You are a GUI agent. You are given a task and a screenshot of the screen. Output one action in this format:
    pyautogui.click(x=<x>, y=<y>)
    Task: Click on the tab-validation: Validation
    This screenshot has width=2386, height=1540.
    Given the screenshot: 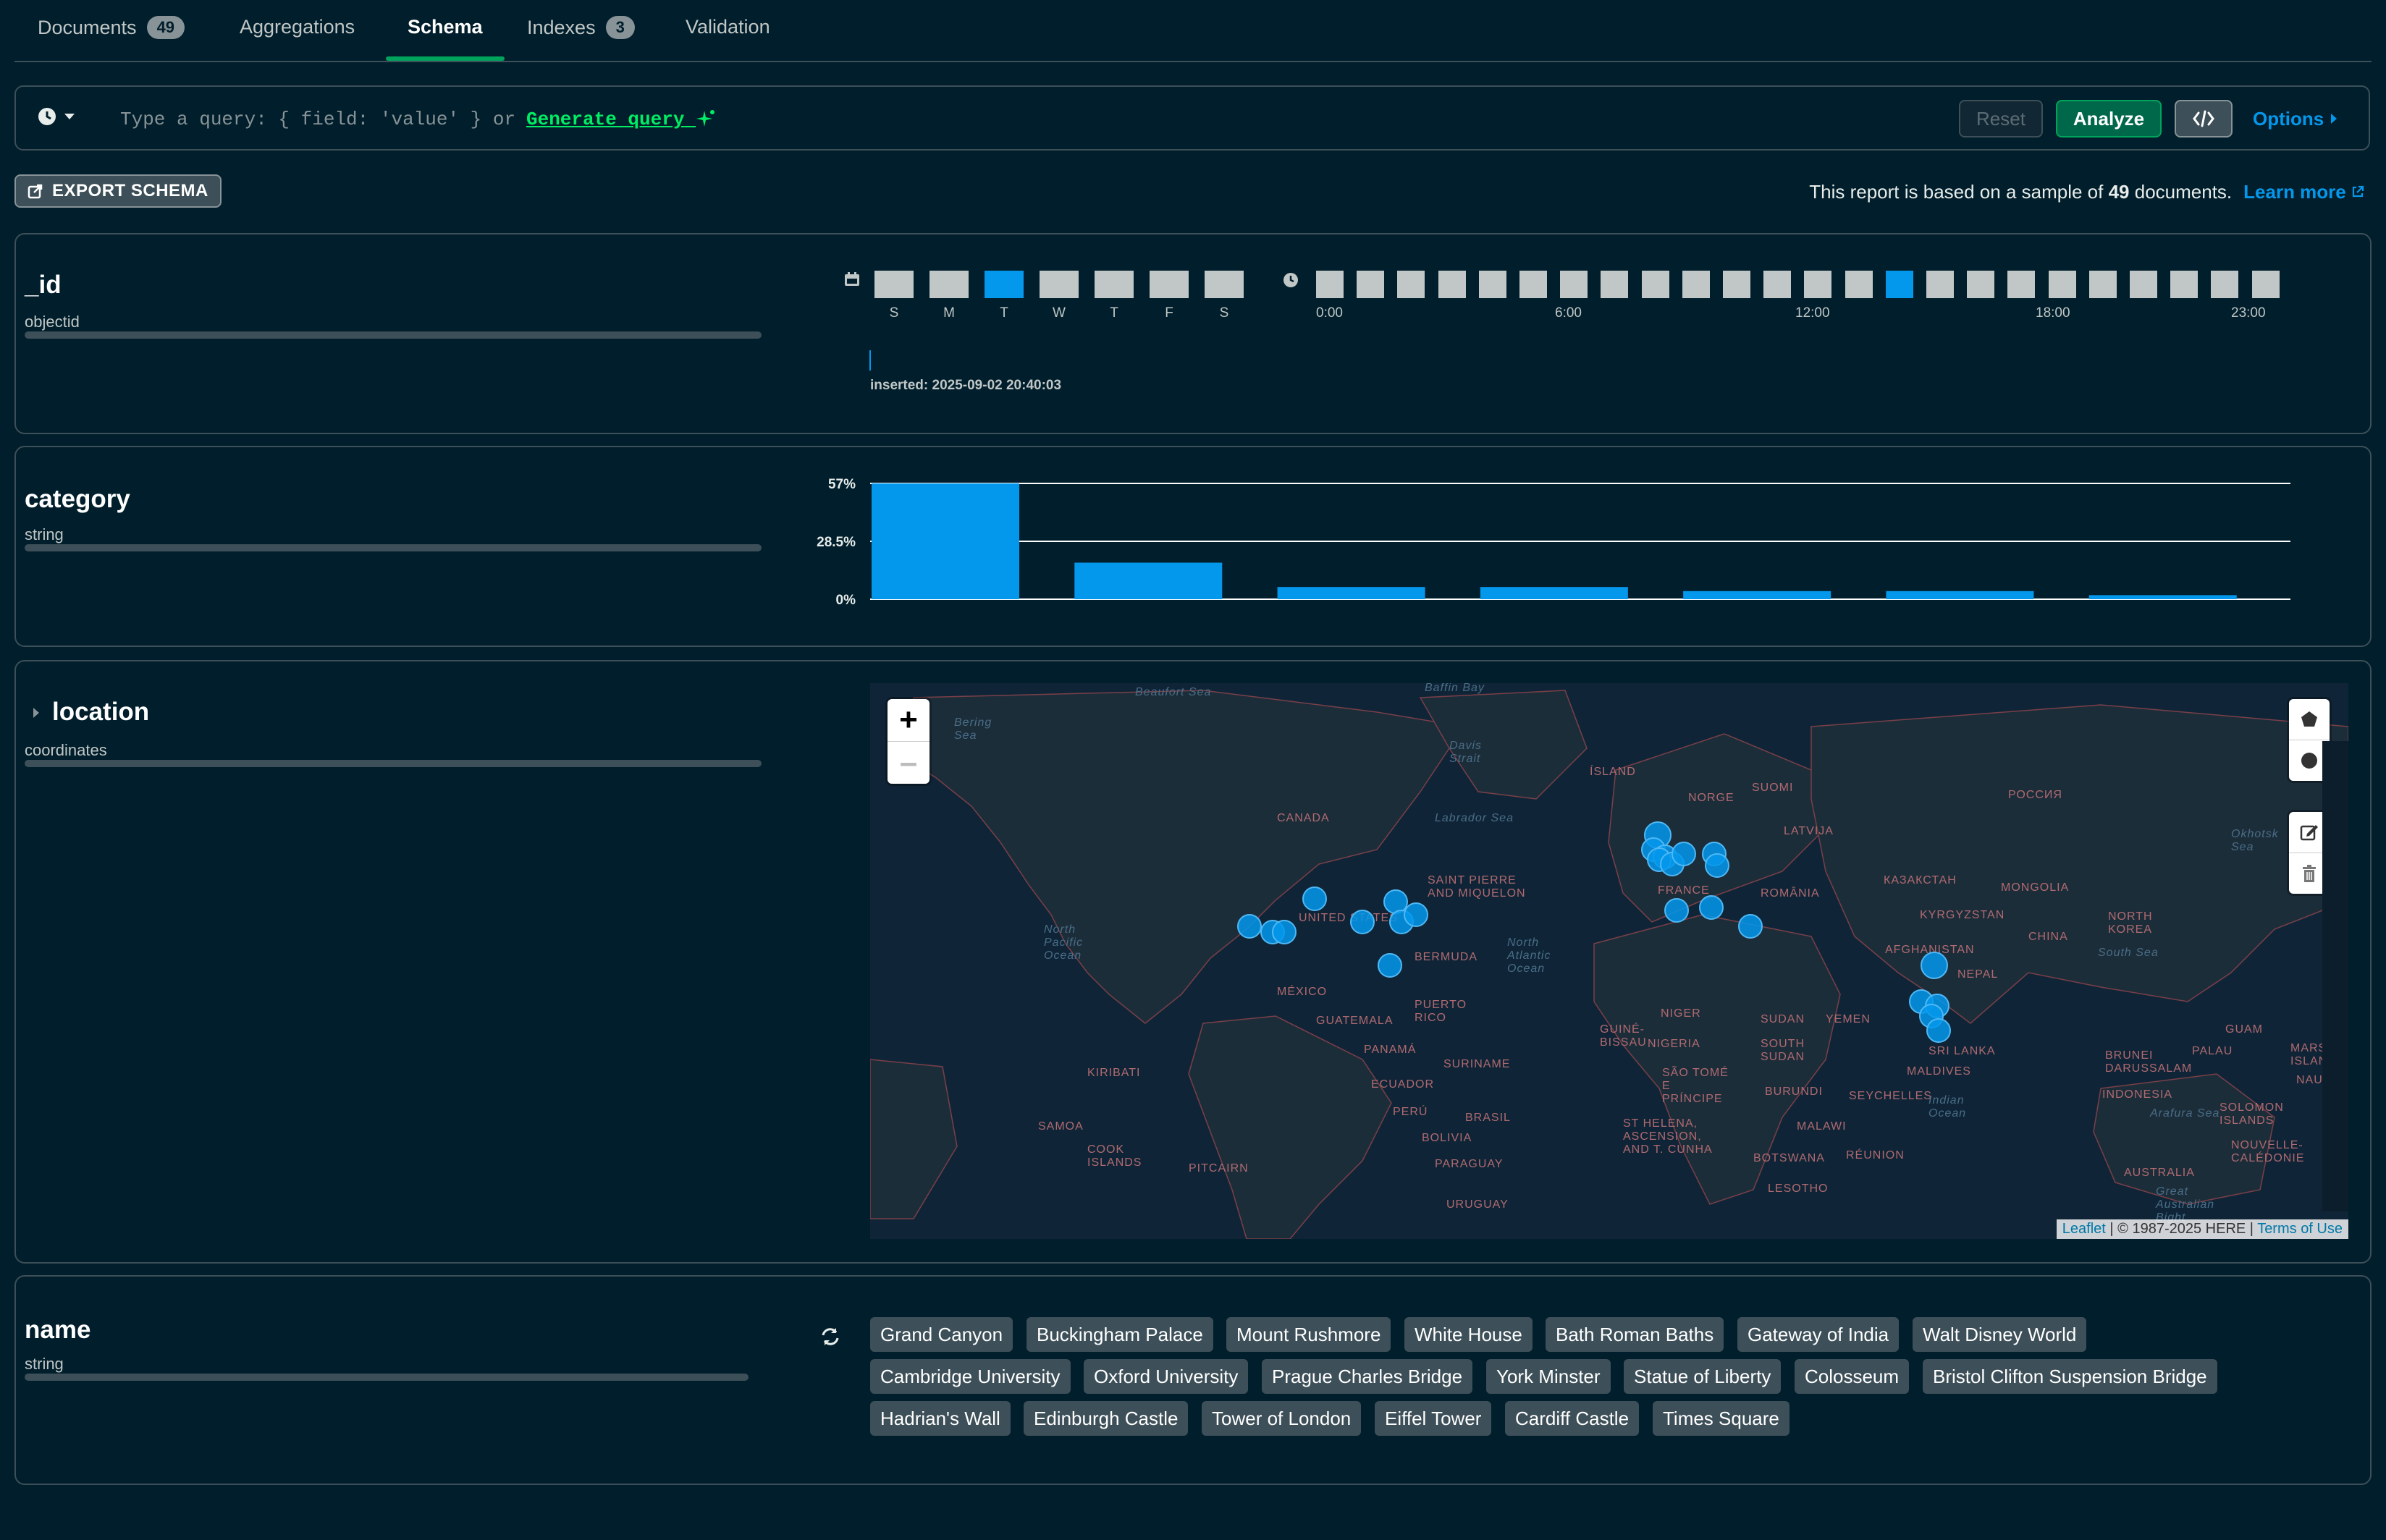 What is the action you would take?
    pyautogui.click(x=728, y=27)
    